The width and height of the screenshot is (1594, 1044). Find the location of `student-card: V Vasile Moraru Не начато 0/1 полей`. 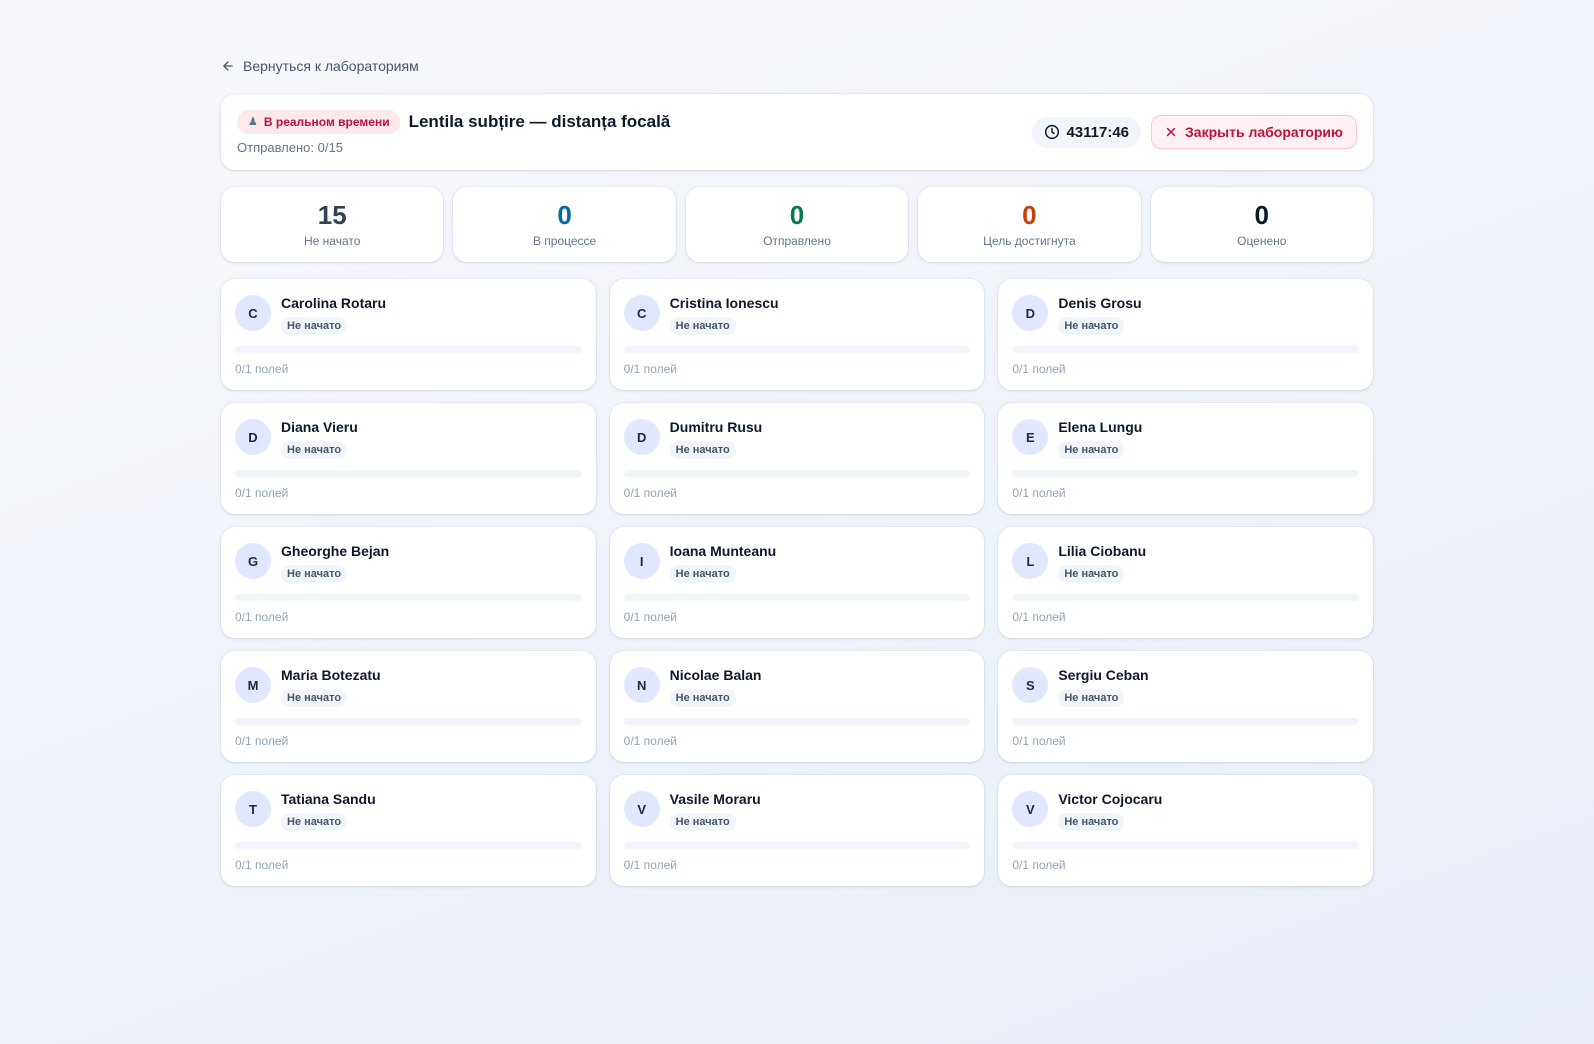

student-card: V Vasile Moraru Не начато 0/1 полей is located at coordinates (797, 830).